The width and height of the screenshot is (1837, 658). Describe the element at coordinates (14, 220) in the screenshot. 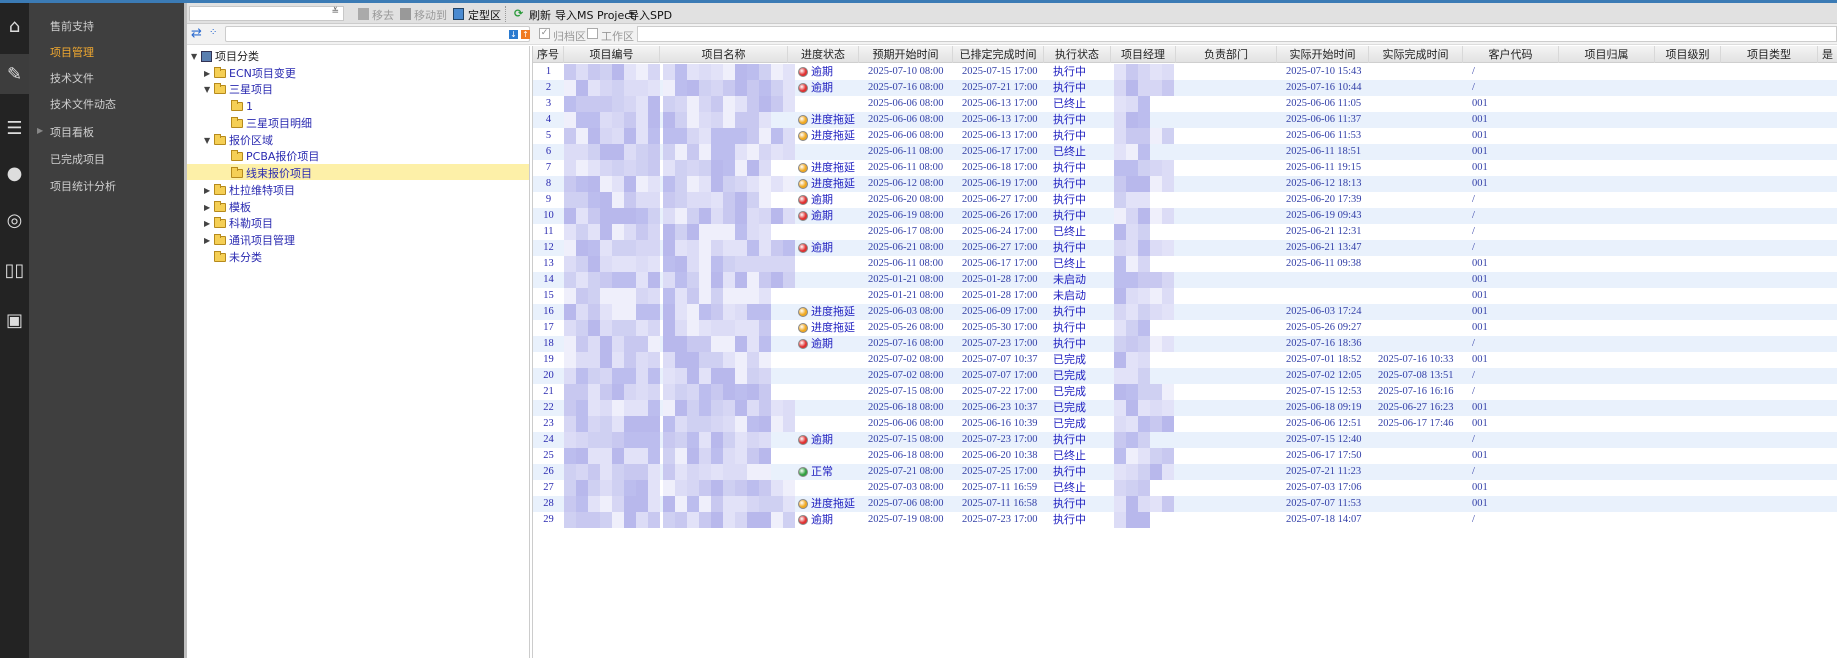

I see `broadcast-icon: ◎` at that location.